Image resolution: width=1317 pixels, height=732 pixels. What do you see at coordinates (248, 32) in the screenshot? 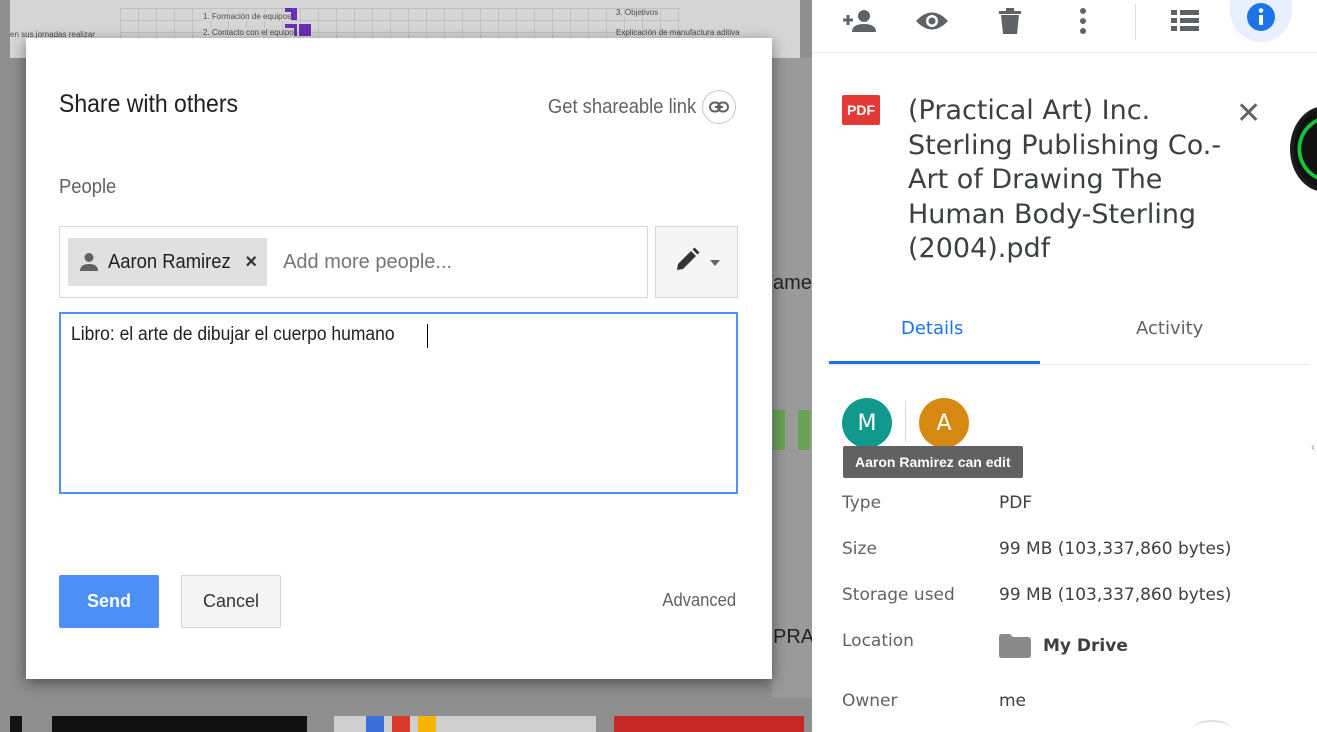
I see `background-text: 2. Contacto con el equipo` at bounding box center [248, 32].